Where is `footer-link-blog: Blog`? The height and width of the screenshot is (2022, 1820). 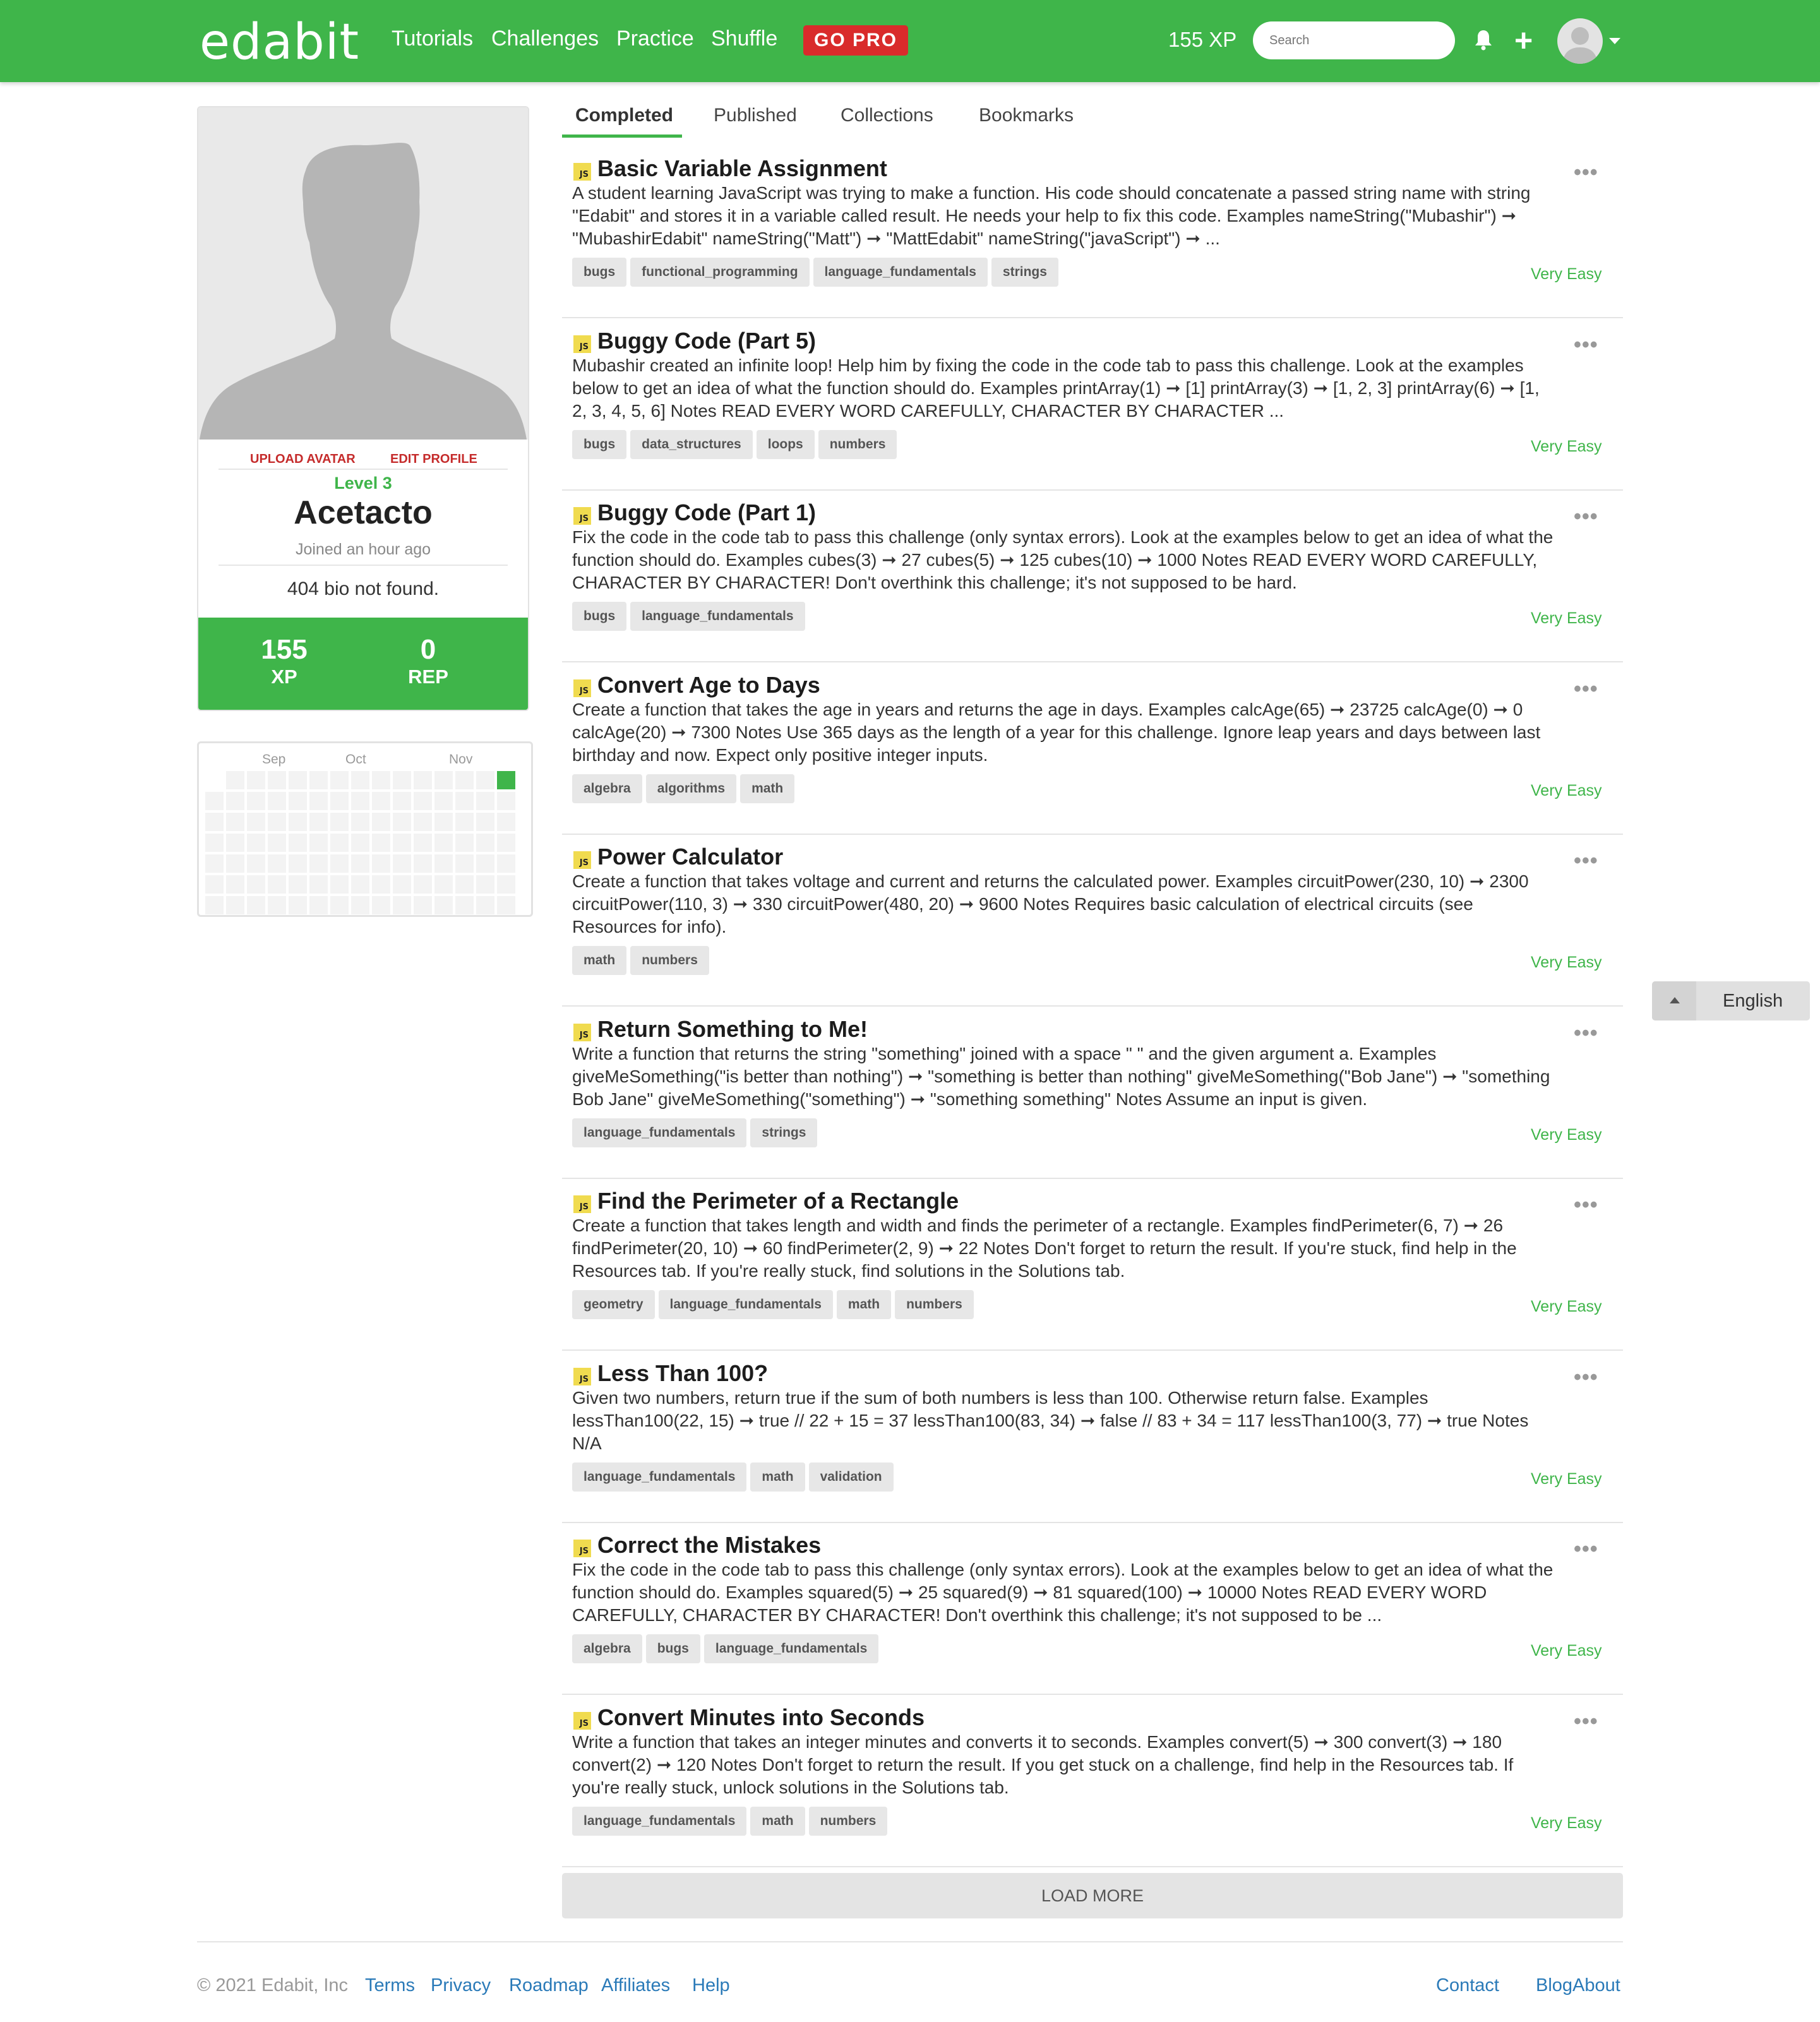
footer-link-blog: Blog is located at coordinates (1554, 1985).